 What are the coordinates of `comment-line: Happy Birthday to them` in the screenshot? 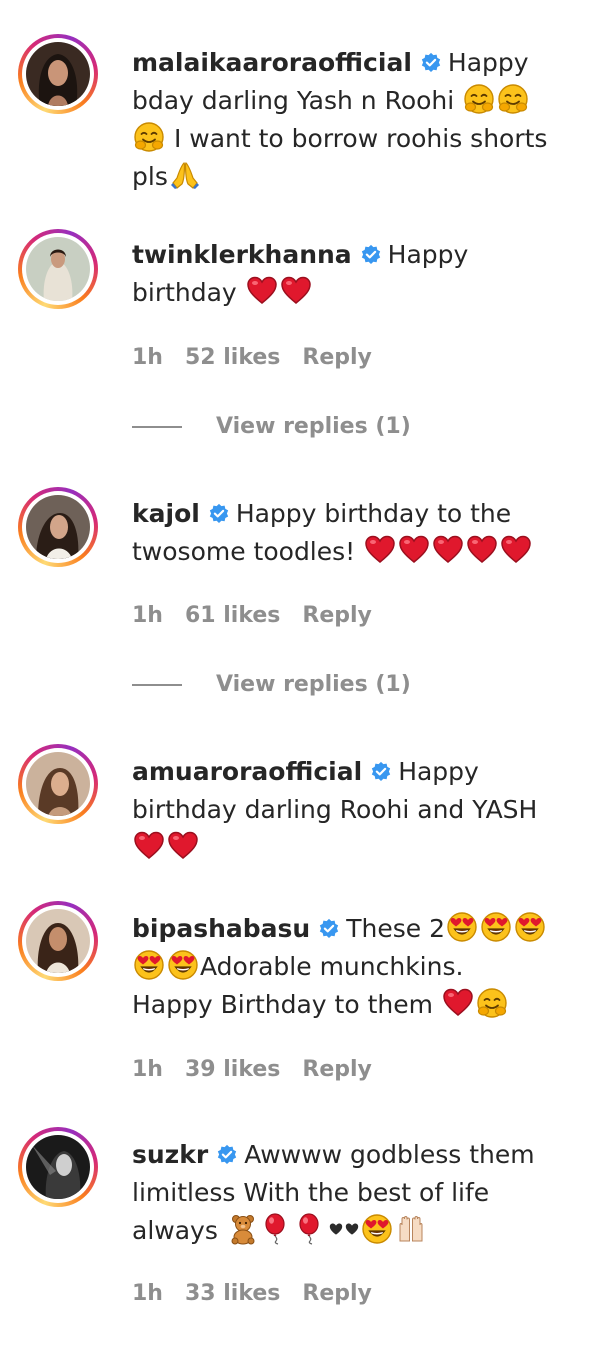 It's located at (282, 1004).